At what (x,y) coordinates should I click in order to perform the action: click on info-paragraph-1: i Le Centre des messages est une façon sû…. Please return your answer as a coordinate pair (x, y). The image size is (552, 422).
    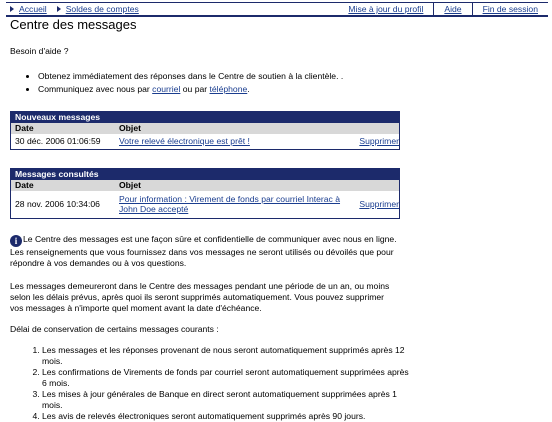
    Looking at the image, I should click on (204, 251).